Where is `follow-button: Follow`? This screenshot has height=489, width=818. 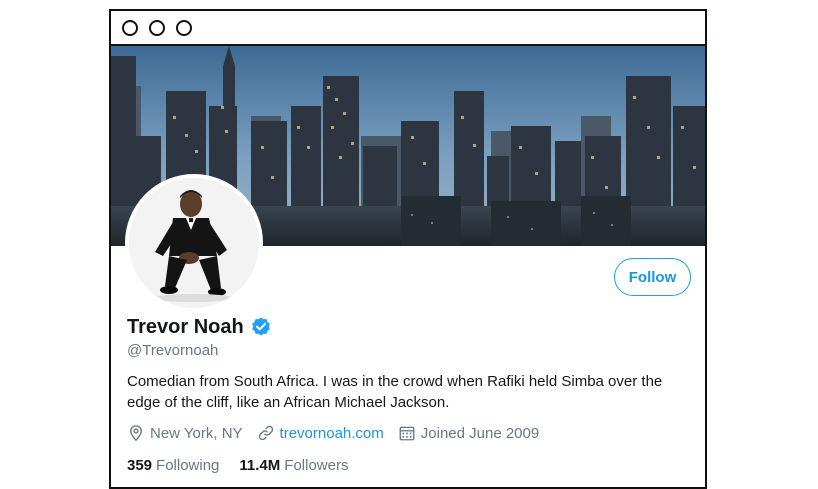 follow-button: Follow is located at coordinates (652, 277).